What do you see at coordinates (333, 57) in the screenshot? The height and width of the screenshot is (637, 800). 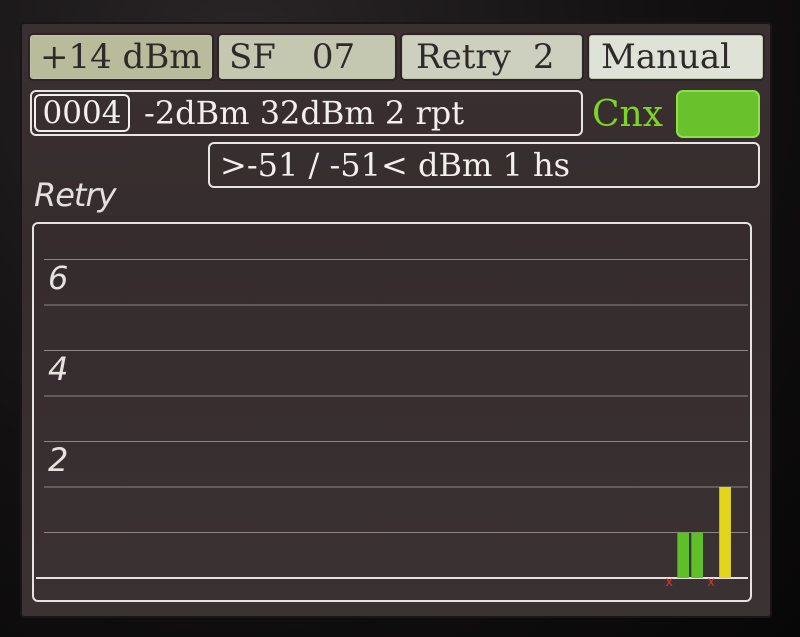 I see `sf-value: 07` at bounding box center [333, 57].